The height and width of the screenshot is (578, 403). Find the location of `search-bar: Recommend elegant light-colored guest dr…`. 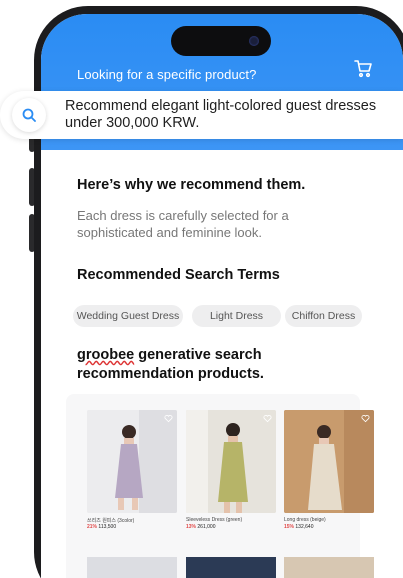

search-bar: Recommend elegant light-colored guest dr… is located at coordinates (201, 115).